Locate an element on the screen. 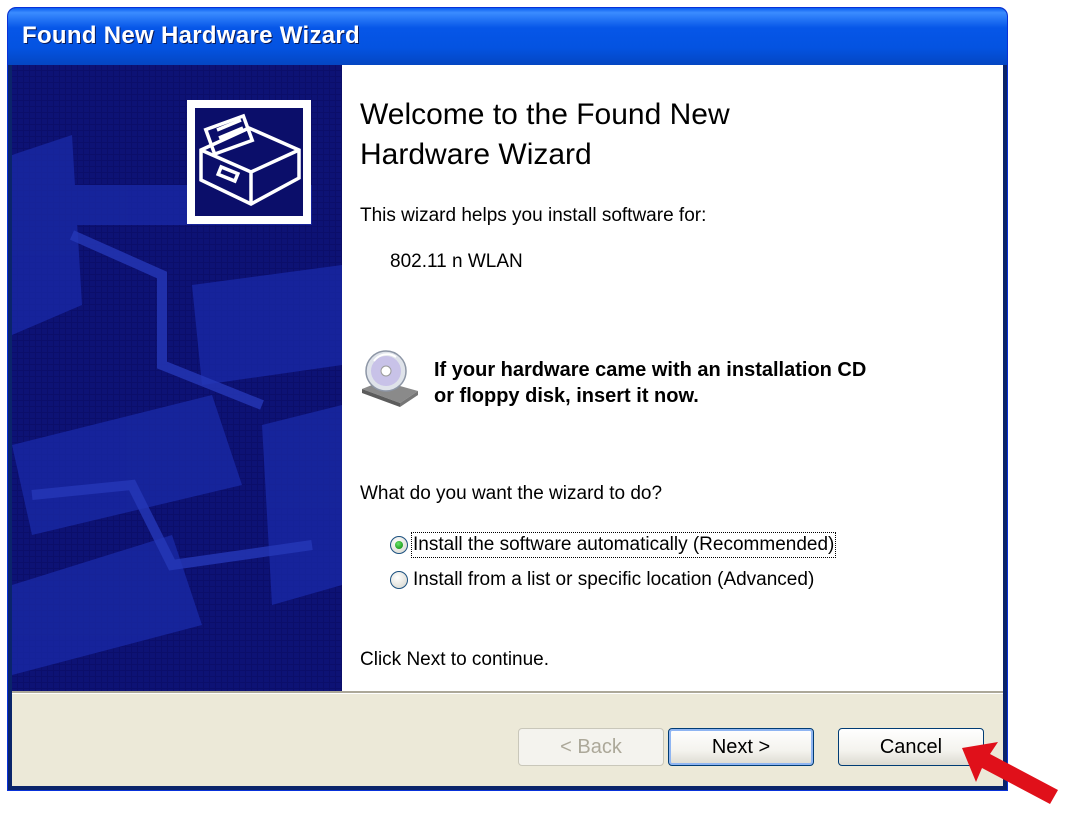 The height and width of the screenshot is (820, 1068). page-title: Welcome to the Found New Hardware Wizard is located at coordinates (660, 135).